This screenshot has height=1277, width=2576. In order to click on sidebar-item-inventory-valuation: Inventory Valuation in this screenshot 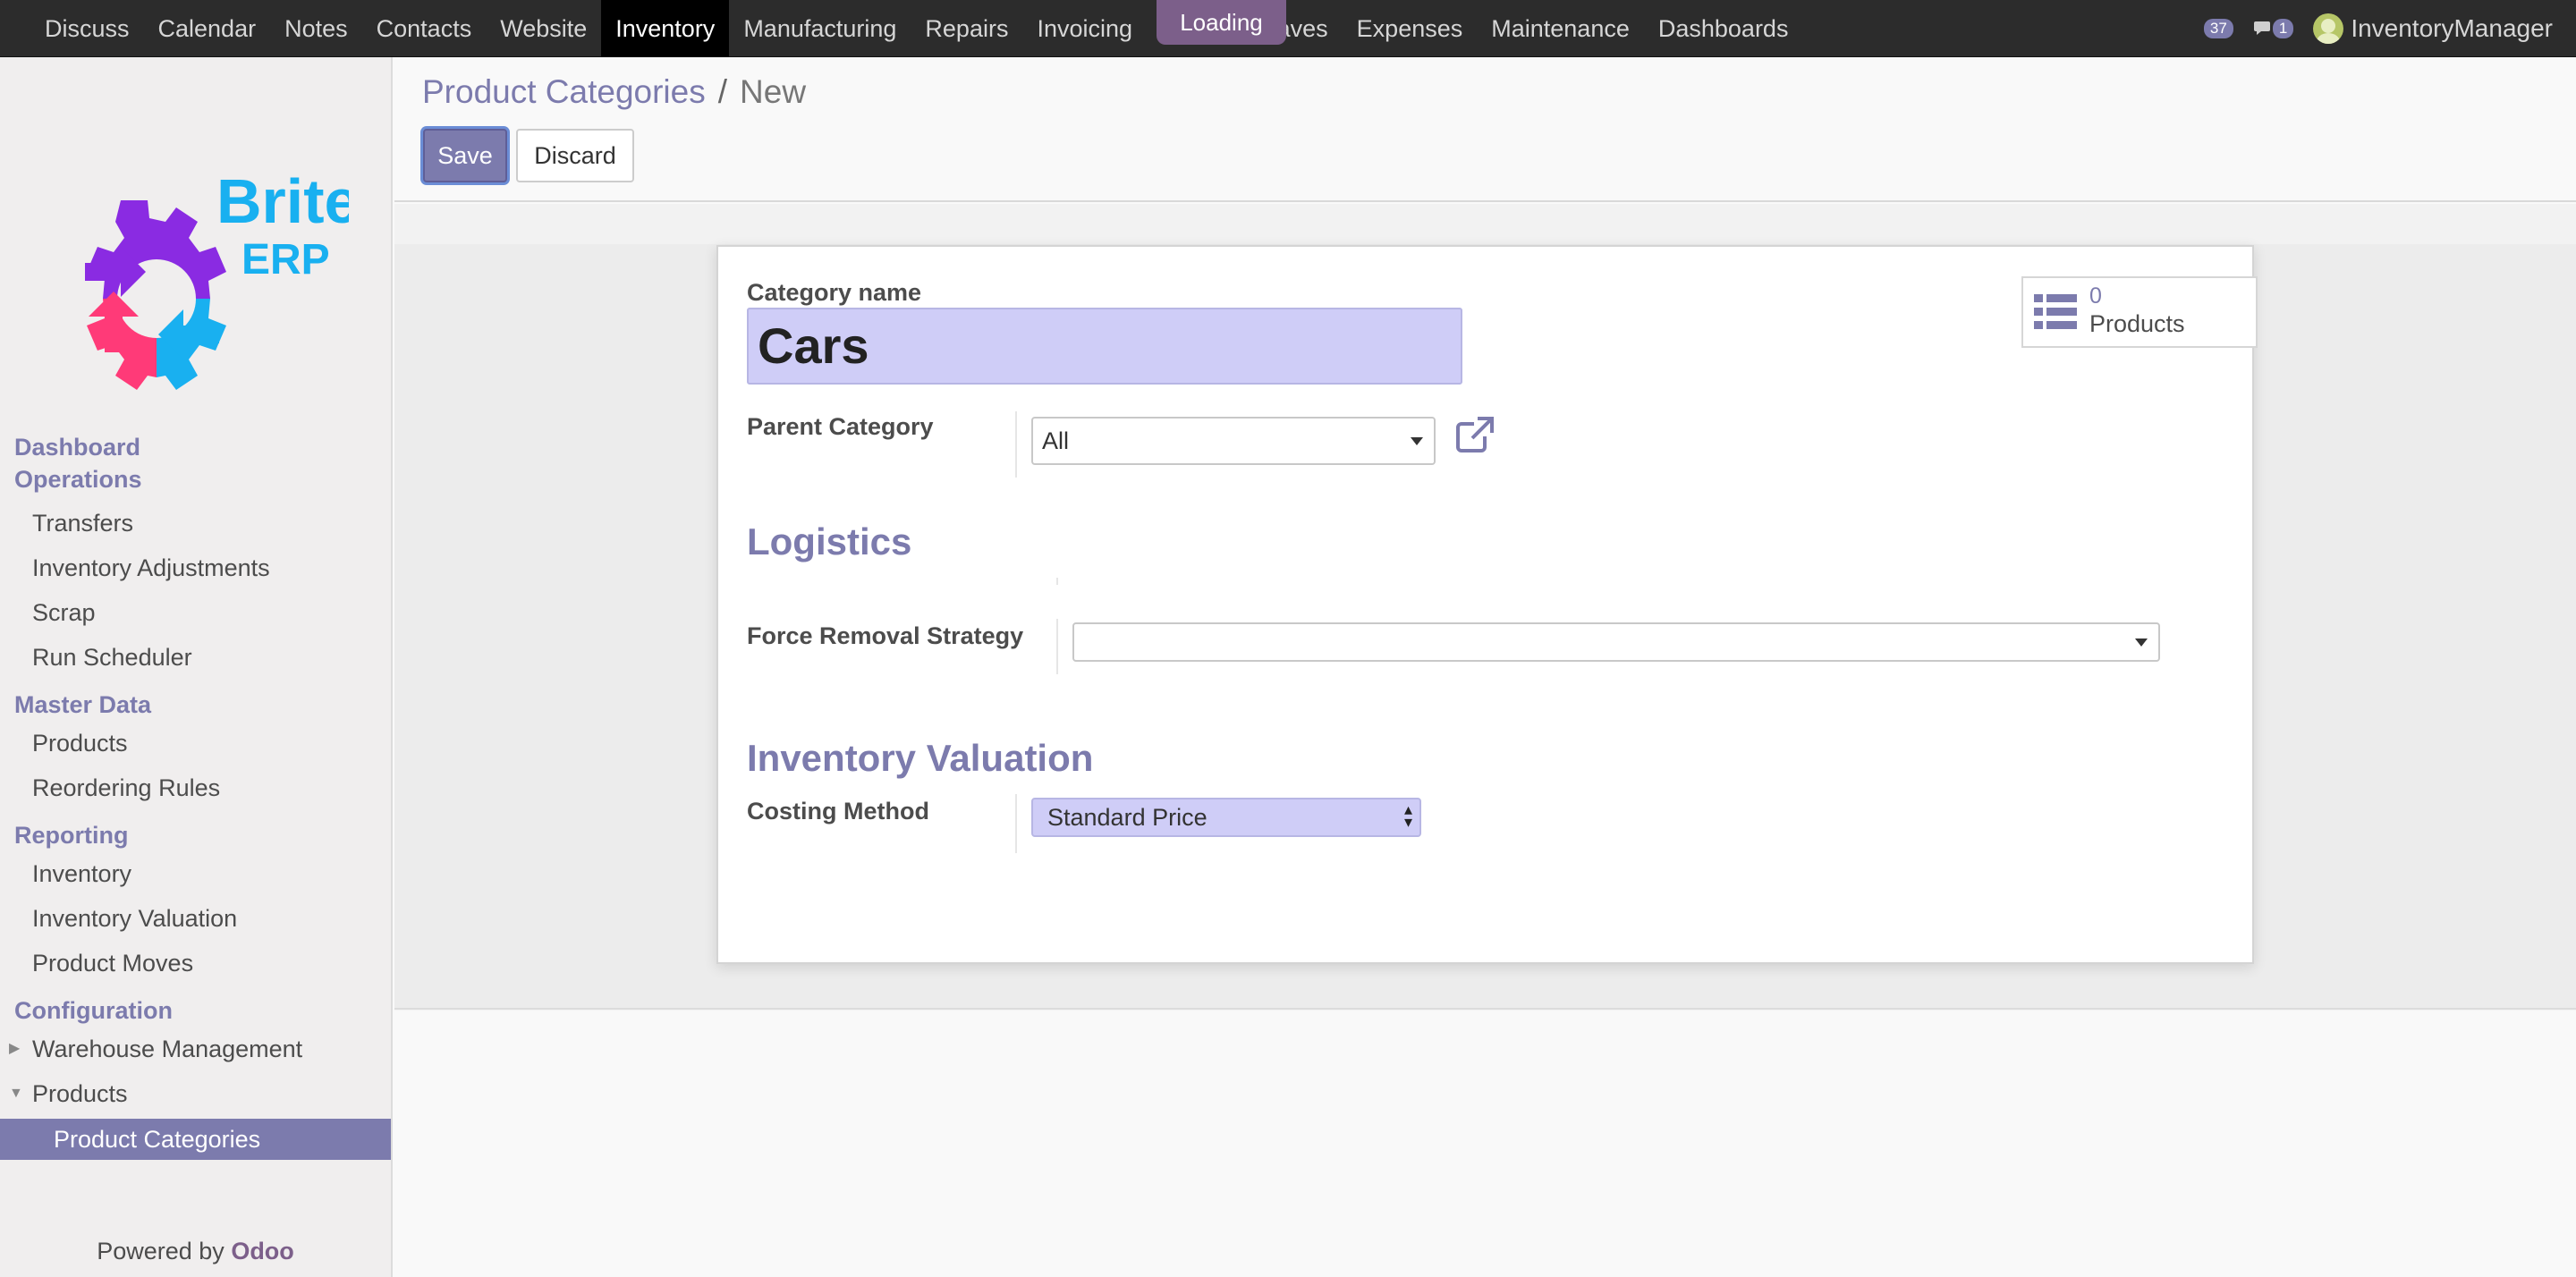, I will do `click(195, 918)`.